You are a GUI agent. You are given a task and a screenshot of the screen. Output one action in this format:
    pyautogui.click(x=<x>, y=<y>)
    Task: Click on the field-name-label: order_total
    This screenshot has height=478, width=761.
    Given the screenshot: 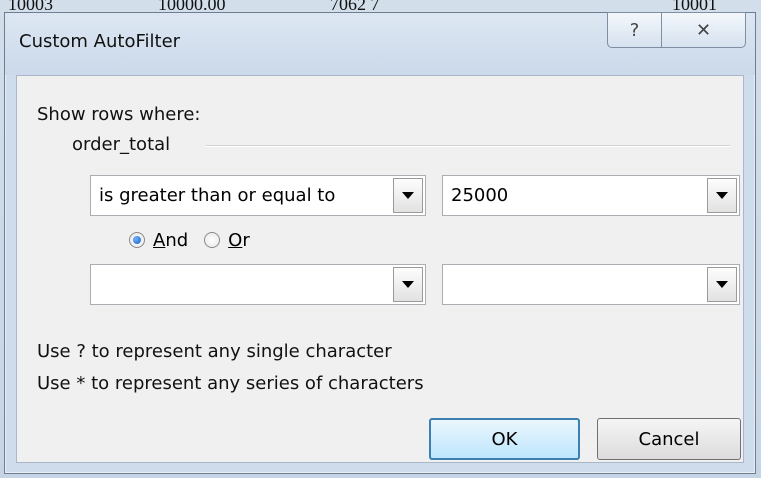 What is the action you would take?
    pyautogui.click(x=121, y=144)
    